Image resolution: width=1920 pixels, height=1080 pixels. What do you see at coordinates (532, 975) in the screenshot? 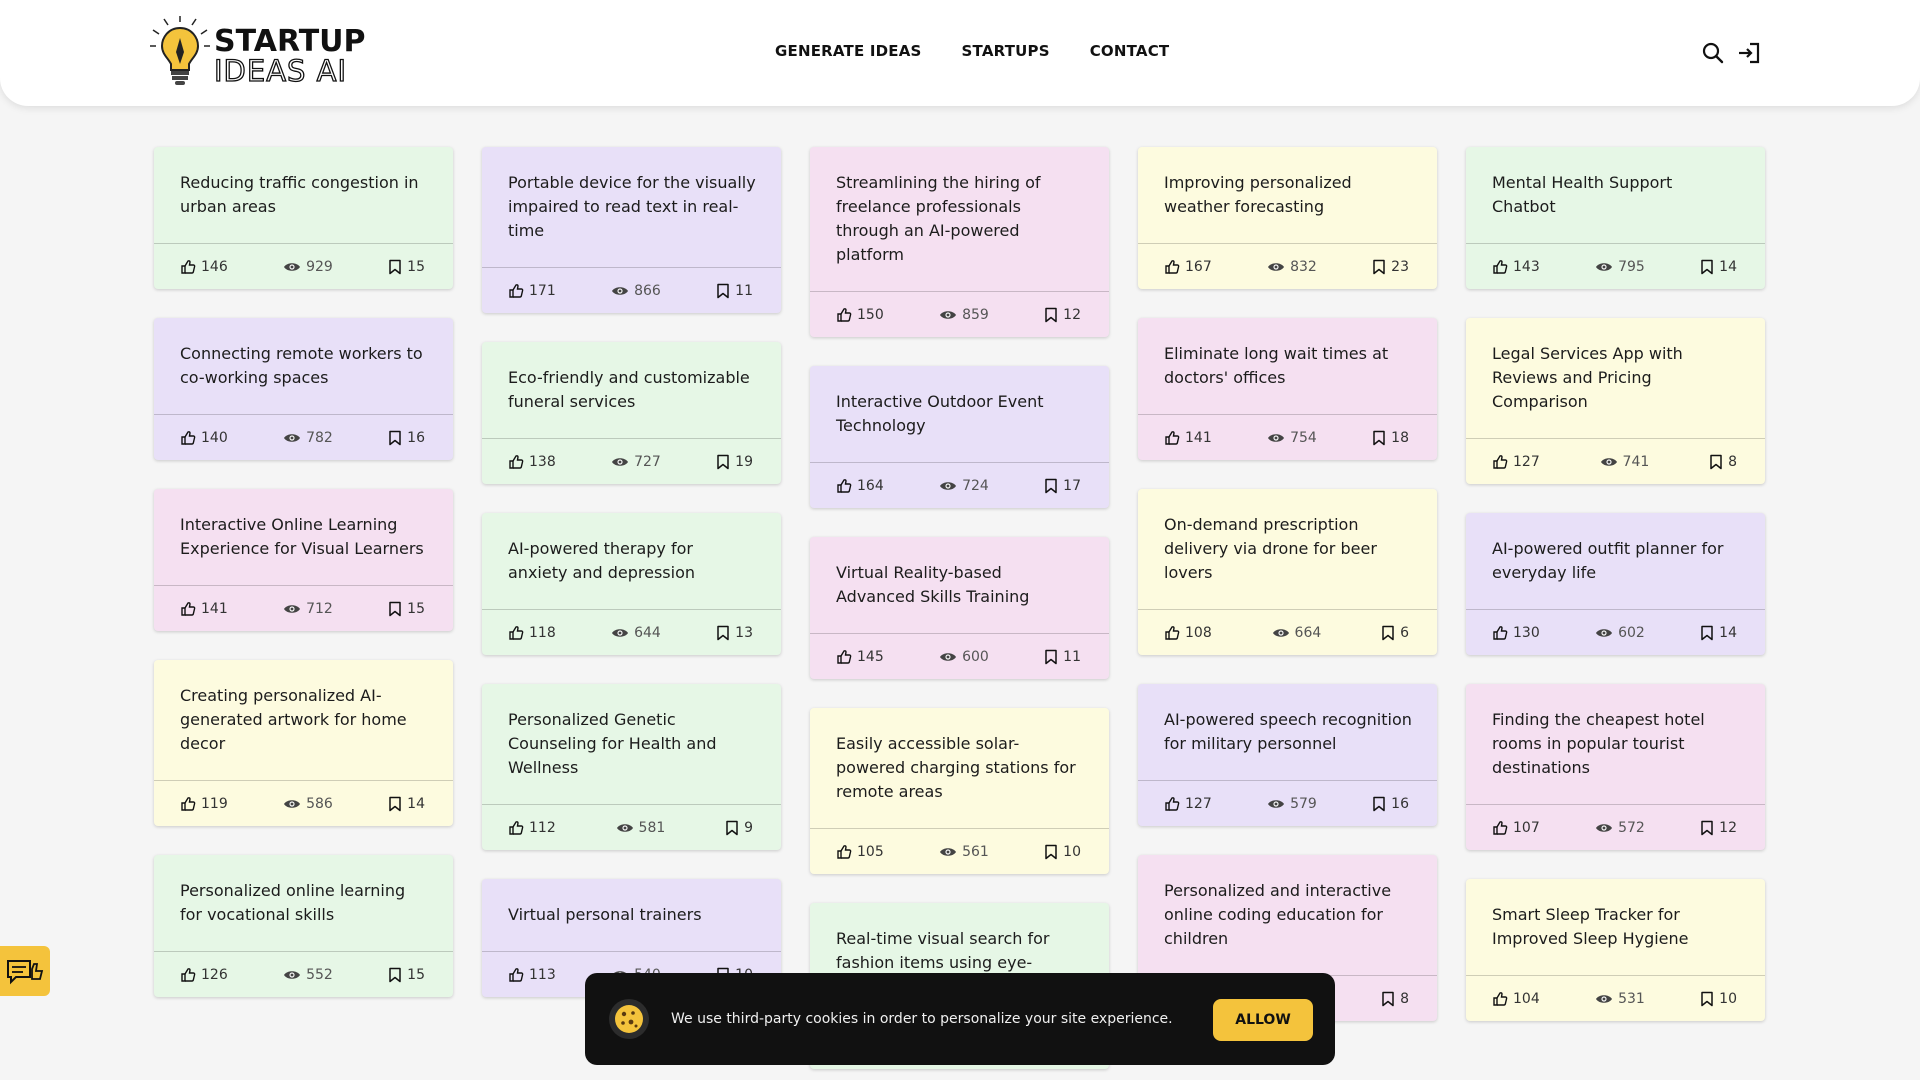
I see `like-stat: 113` at bounding box center [532, 975].